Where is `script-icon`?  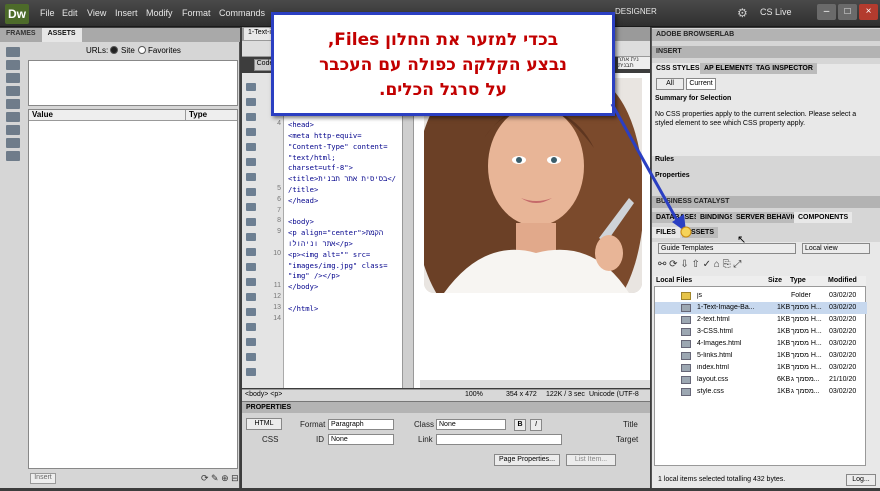
script-icon is located at coordinates (13, 130).